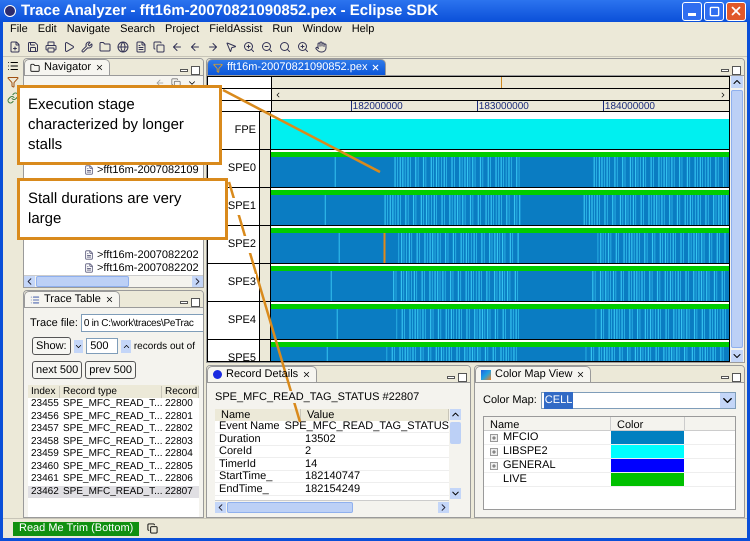  Describe the element at coordinates (648, 423) in the screenshot. I see `column-header: Color` at that location.